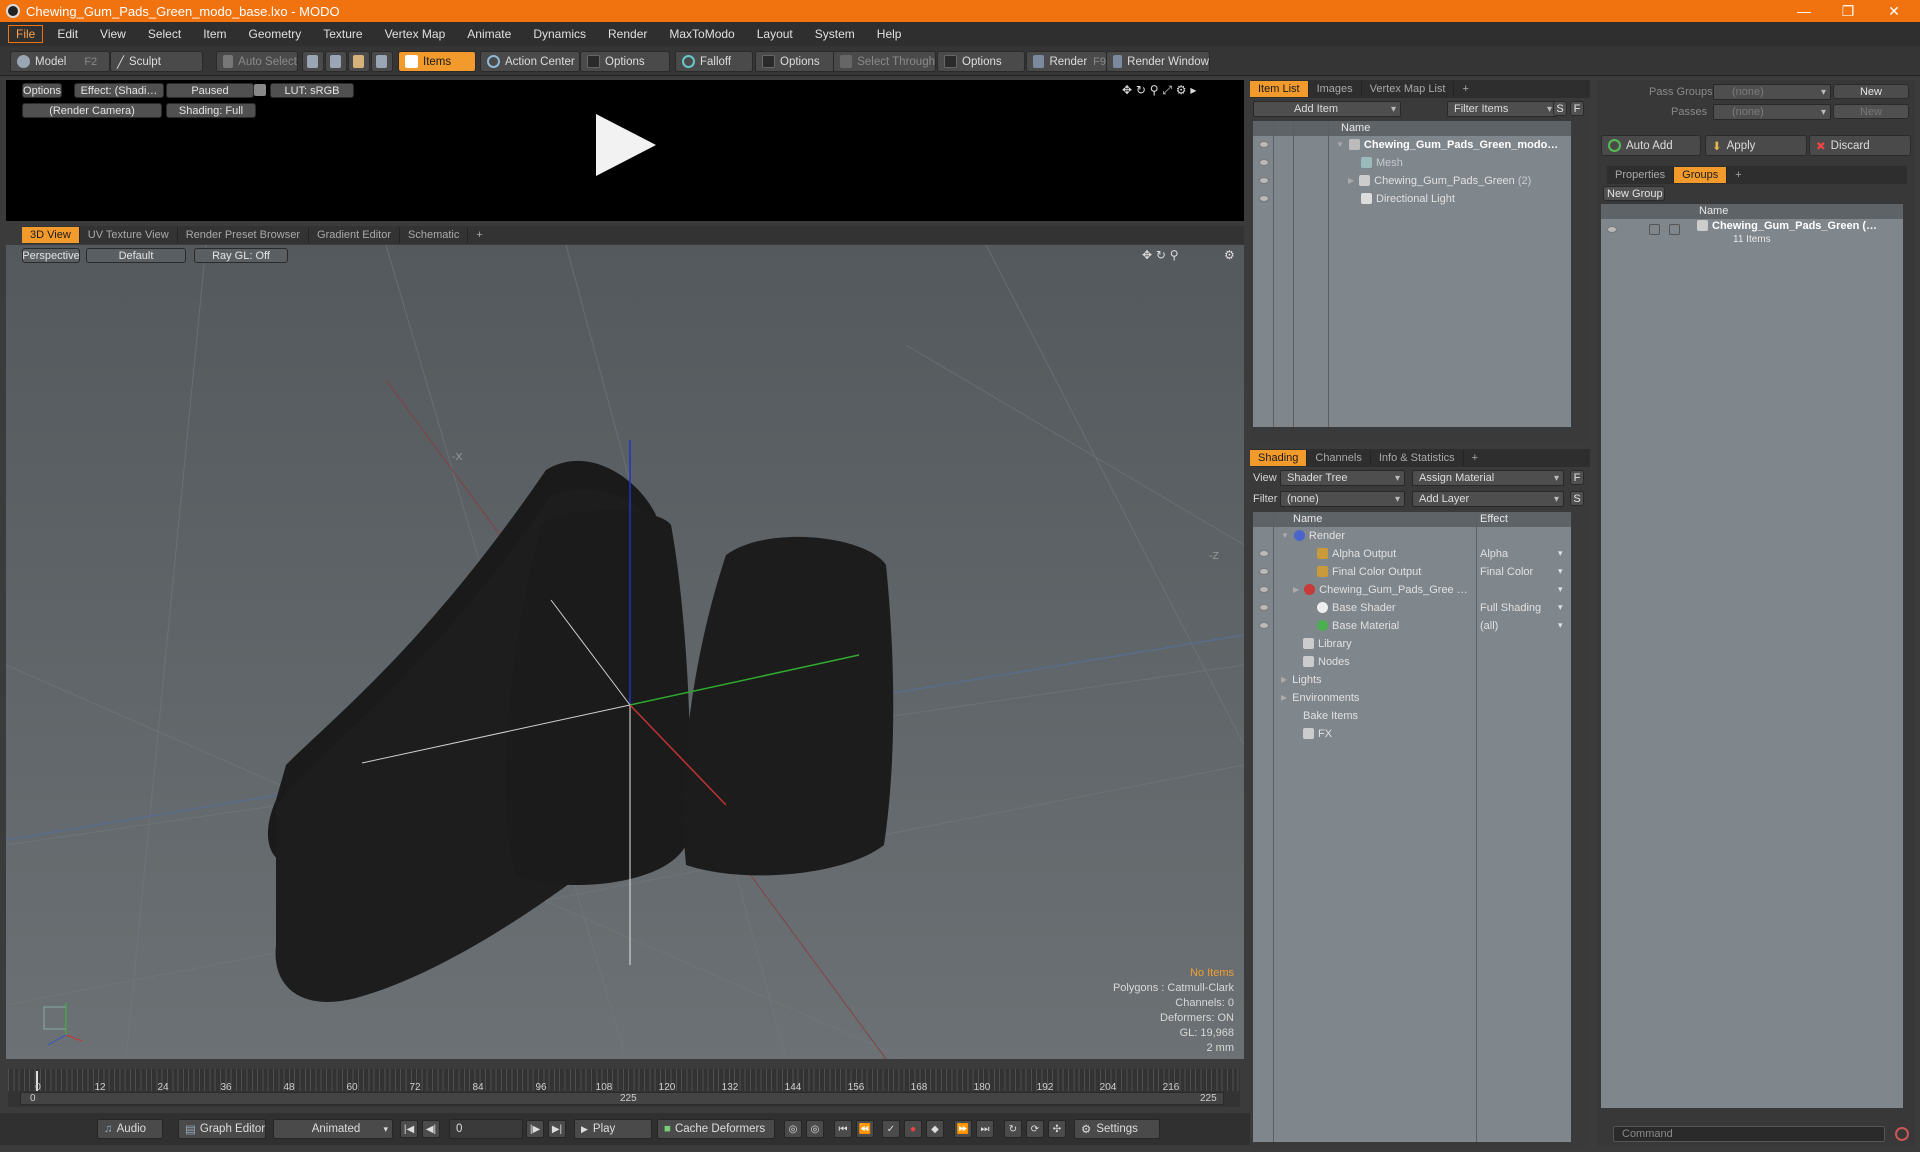  I want to click on passes-dropdown: (none), so click(1772, 112).